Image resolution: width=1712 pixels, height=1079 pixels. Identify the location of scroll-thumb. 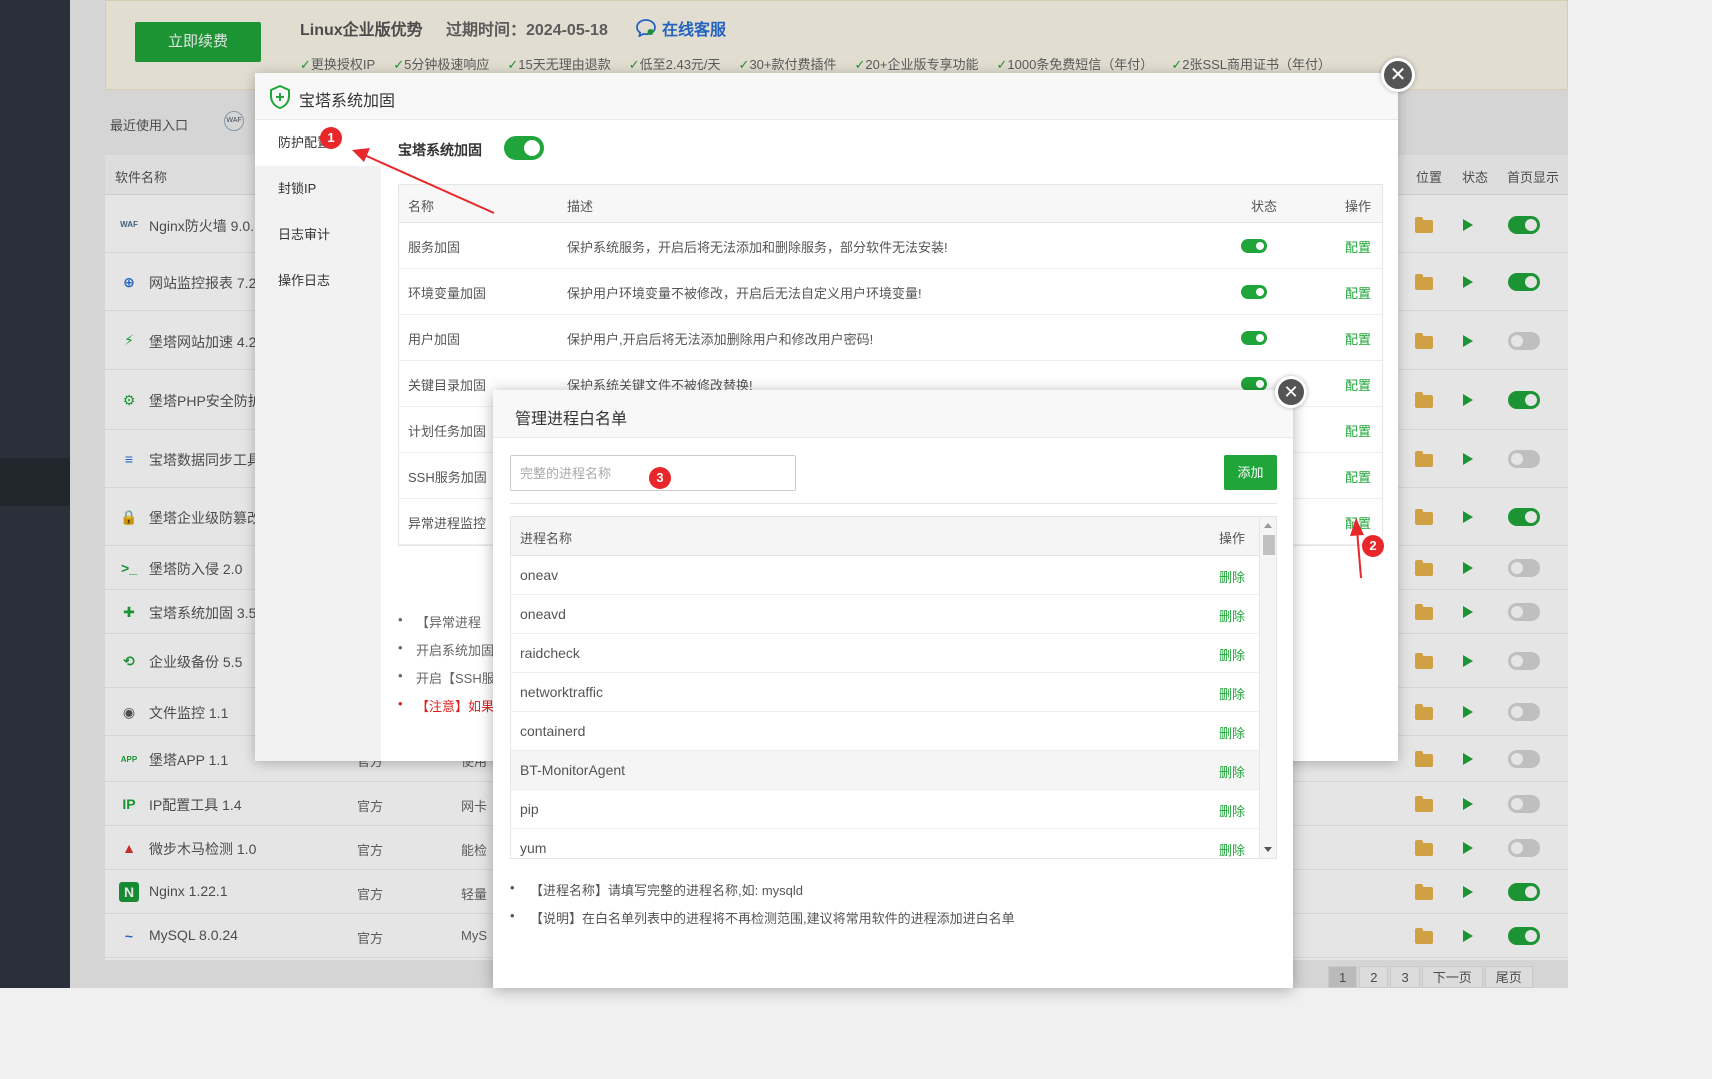
(1269, 545).